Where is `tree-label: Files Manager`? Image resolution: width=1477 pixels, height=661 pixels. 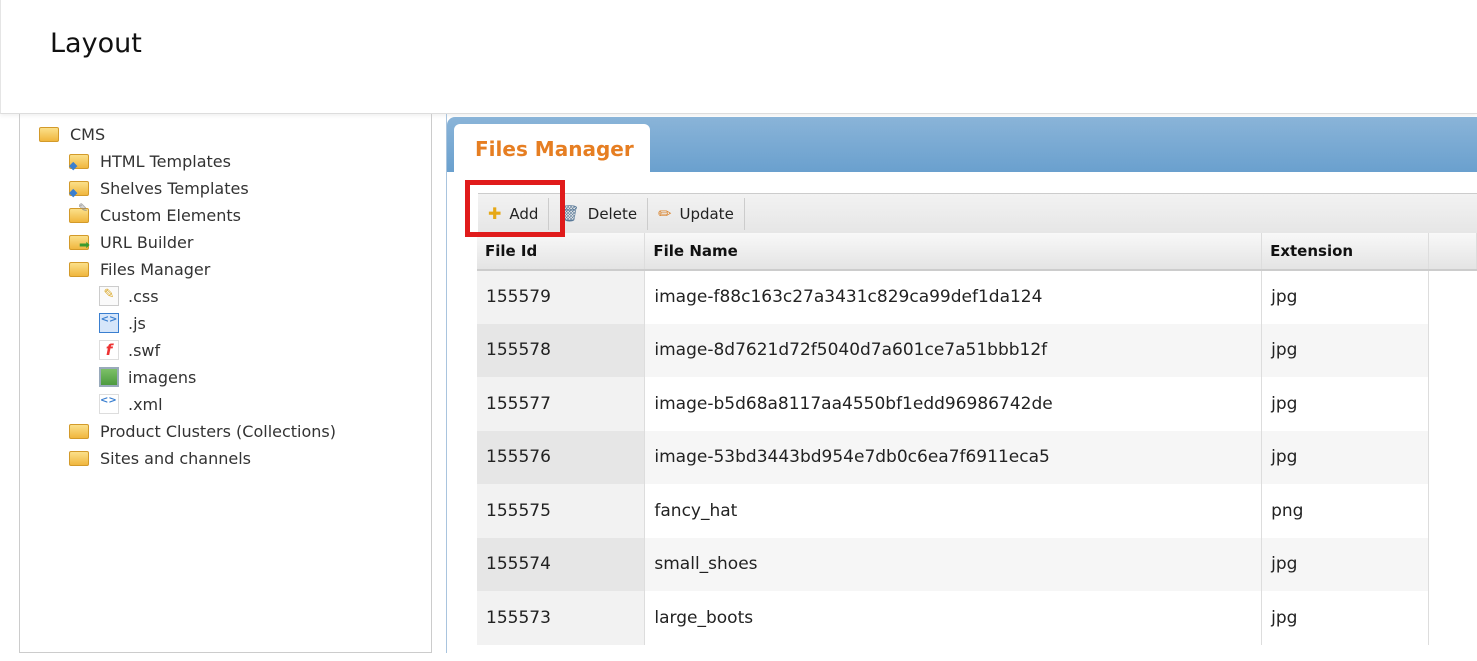
tree-label: Files Manager is located at coordinates (155, 269).